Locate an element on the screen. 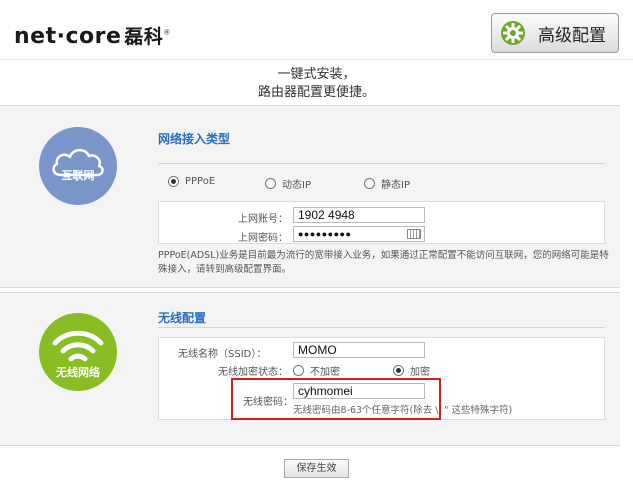 The height and width of the screenshot is (486, 633). advanced-config-label: 高级配置 is located at coordinates (572, 35).